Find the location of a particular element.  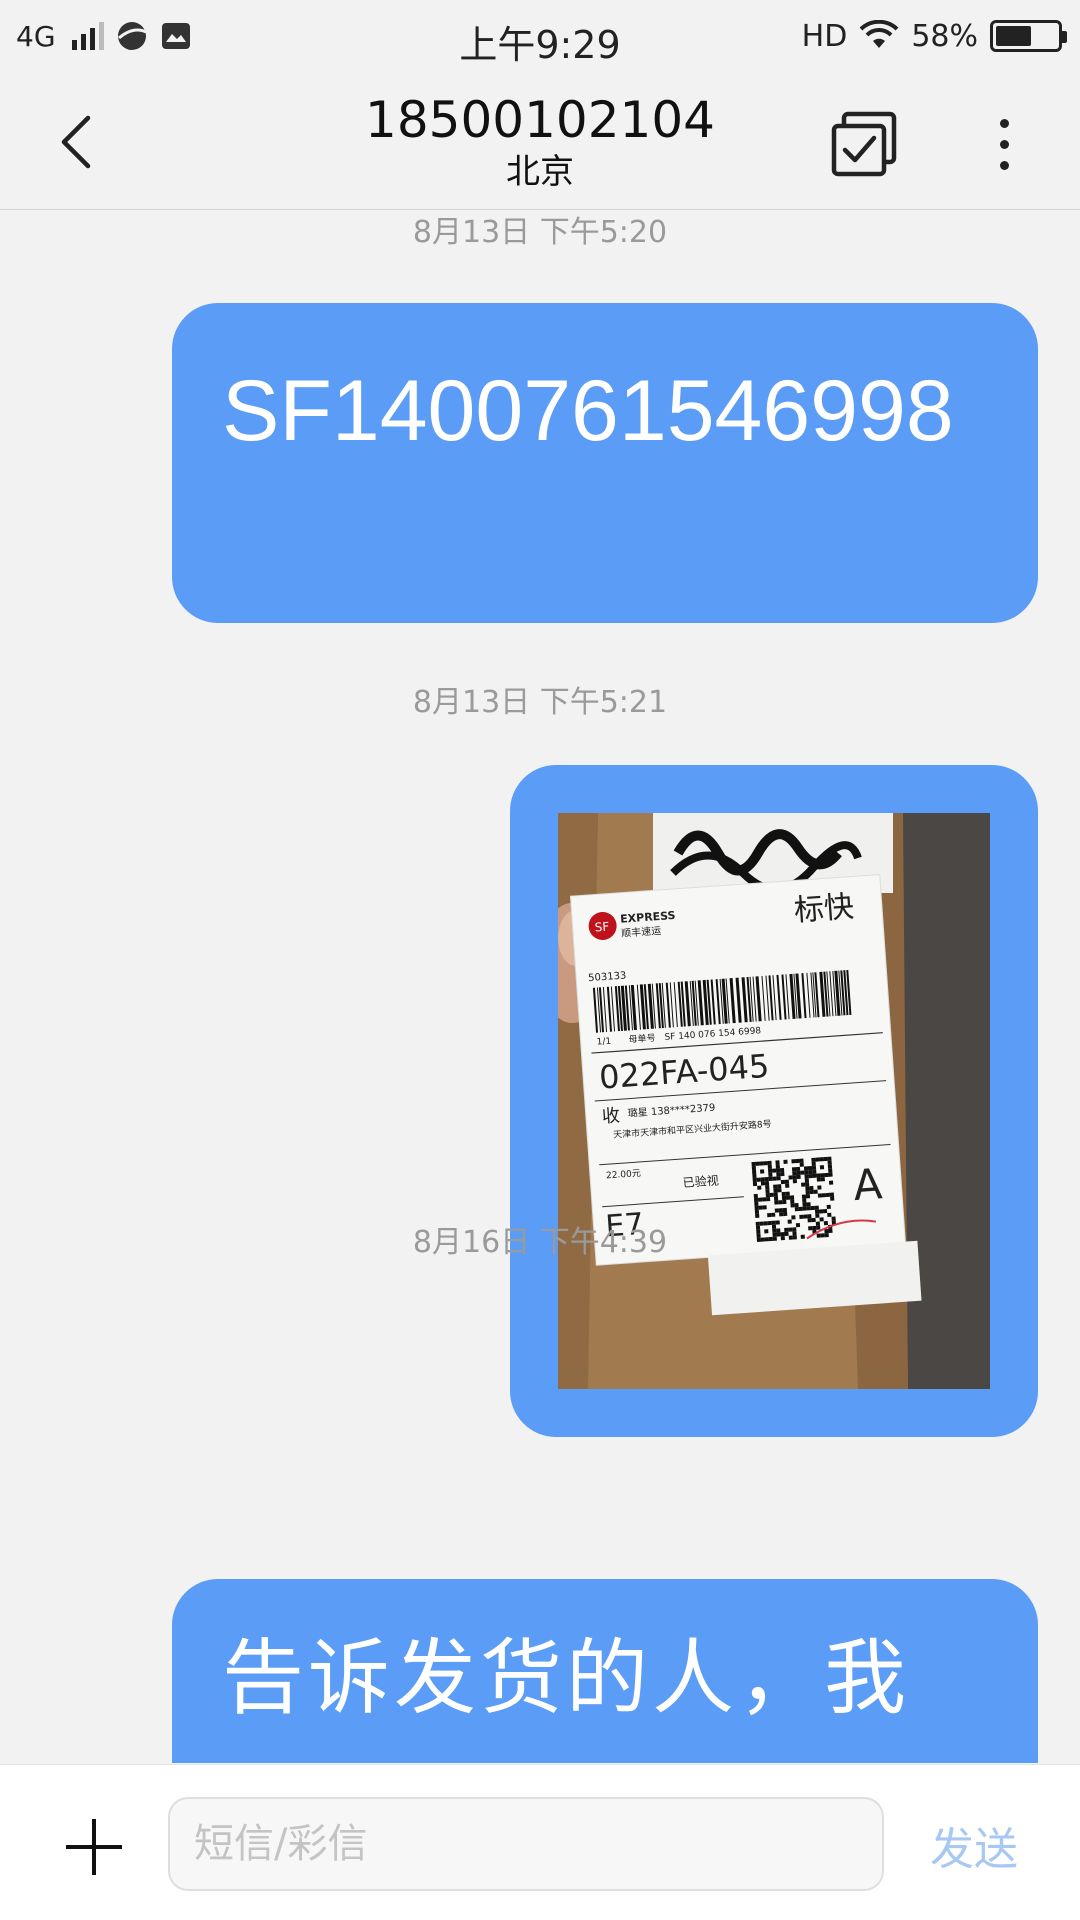

label-grade: A is located at coordinates (868, 1184).